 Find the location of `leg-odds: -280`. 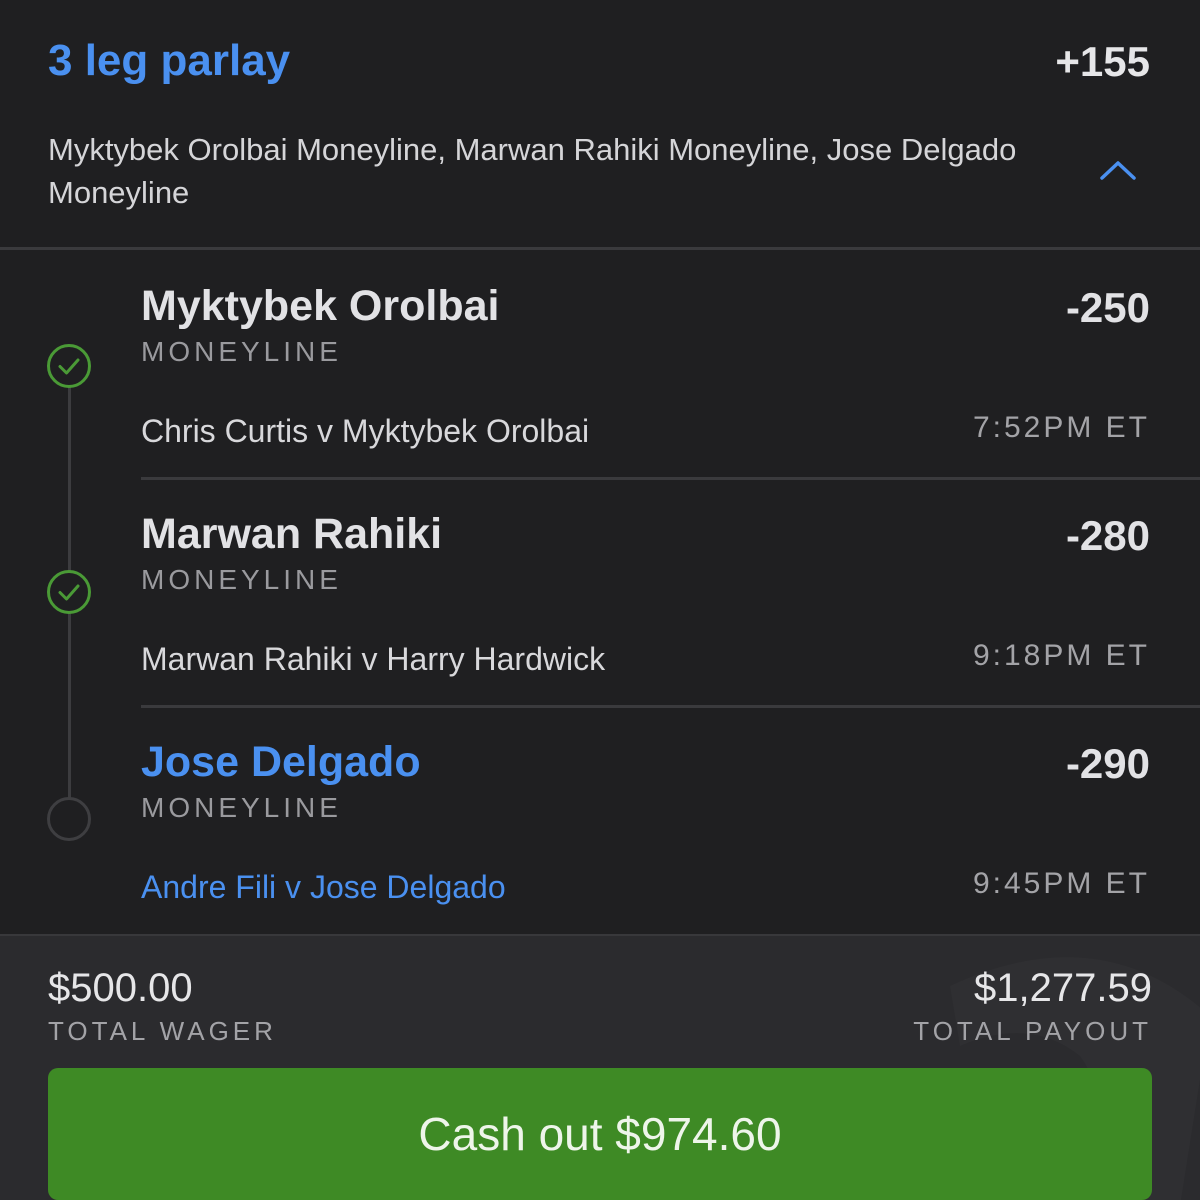

leg-odds: -280 is located at coordinates (1107, 535).